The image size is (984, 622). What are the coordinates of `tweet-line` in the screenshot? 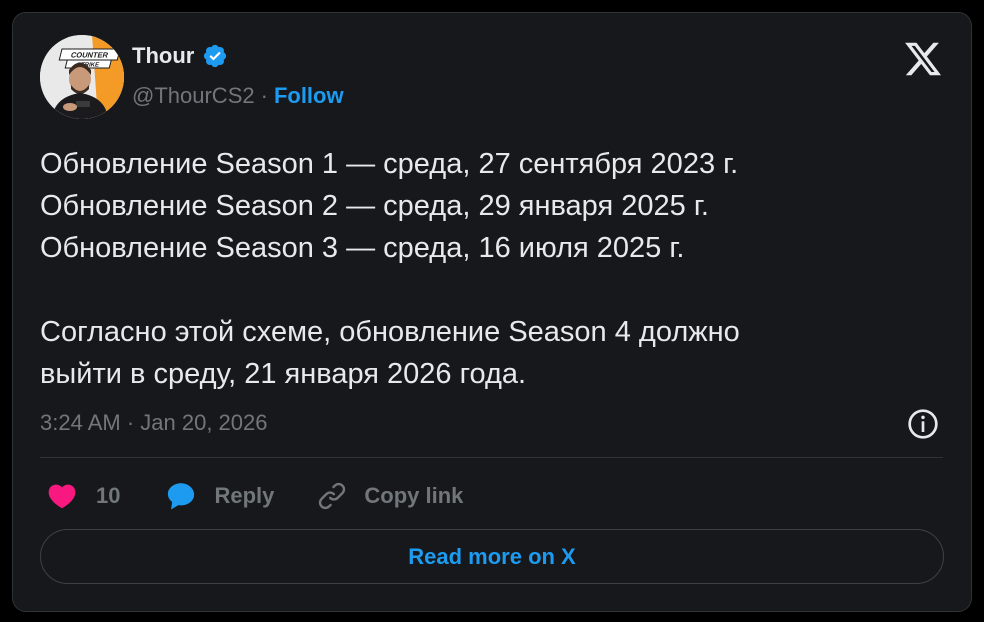 It's located at (490, 290).